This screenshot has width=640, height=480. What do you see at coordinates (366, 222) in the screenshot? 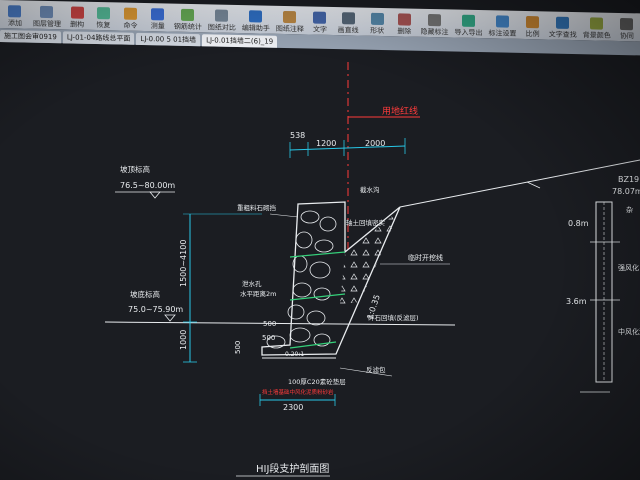
I see `label-inner: 轴土回填密实` at bounding box center [366, 222].